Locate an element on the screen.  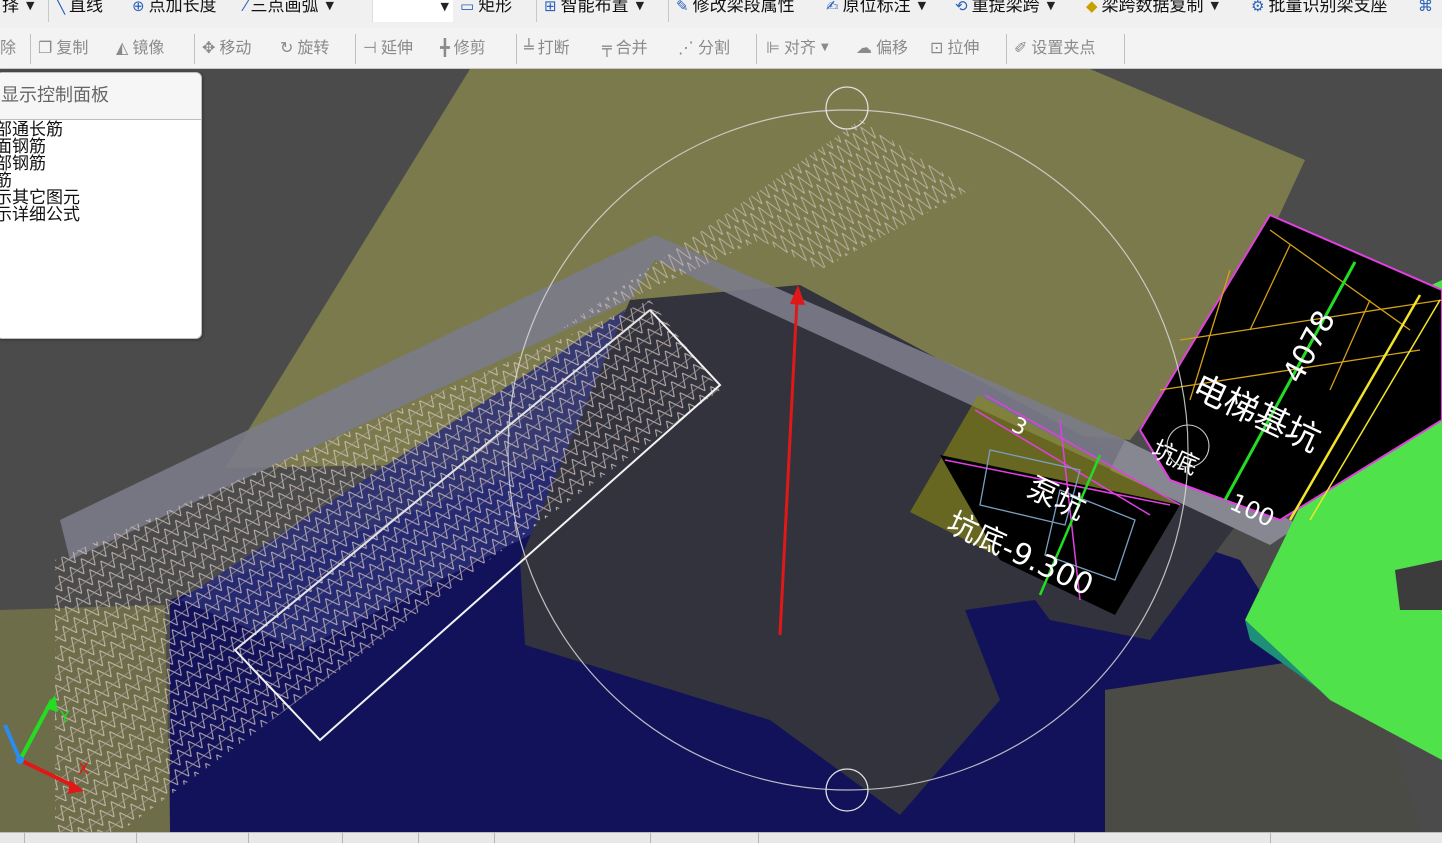
modify-icon: ✎ is located at coordinates (682, 7).